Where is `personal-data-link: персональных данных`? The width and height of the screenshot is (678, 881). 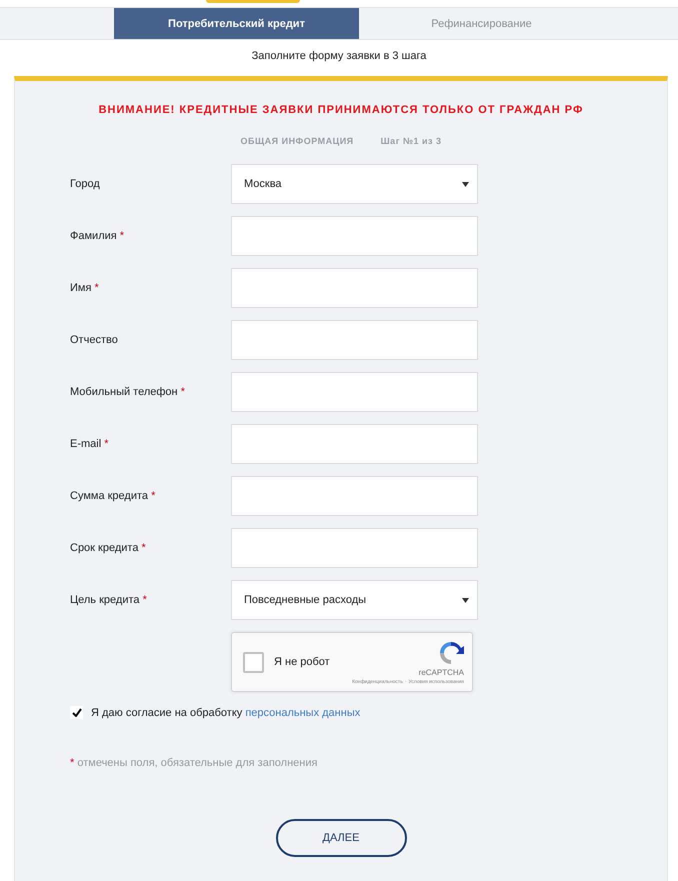 personal-data-link: персональных данных is located at coordinates (302, 712).